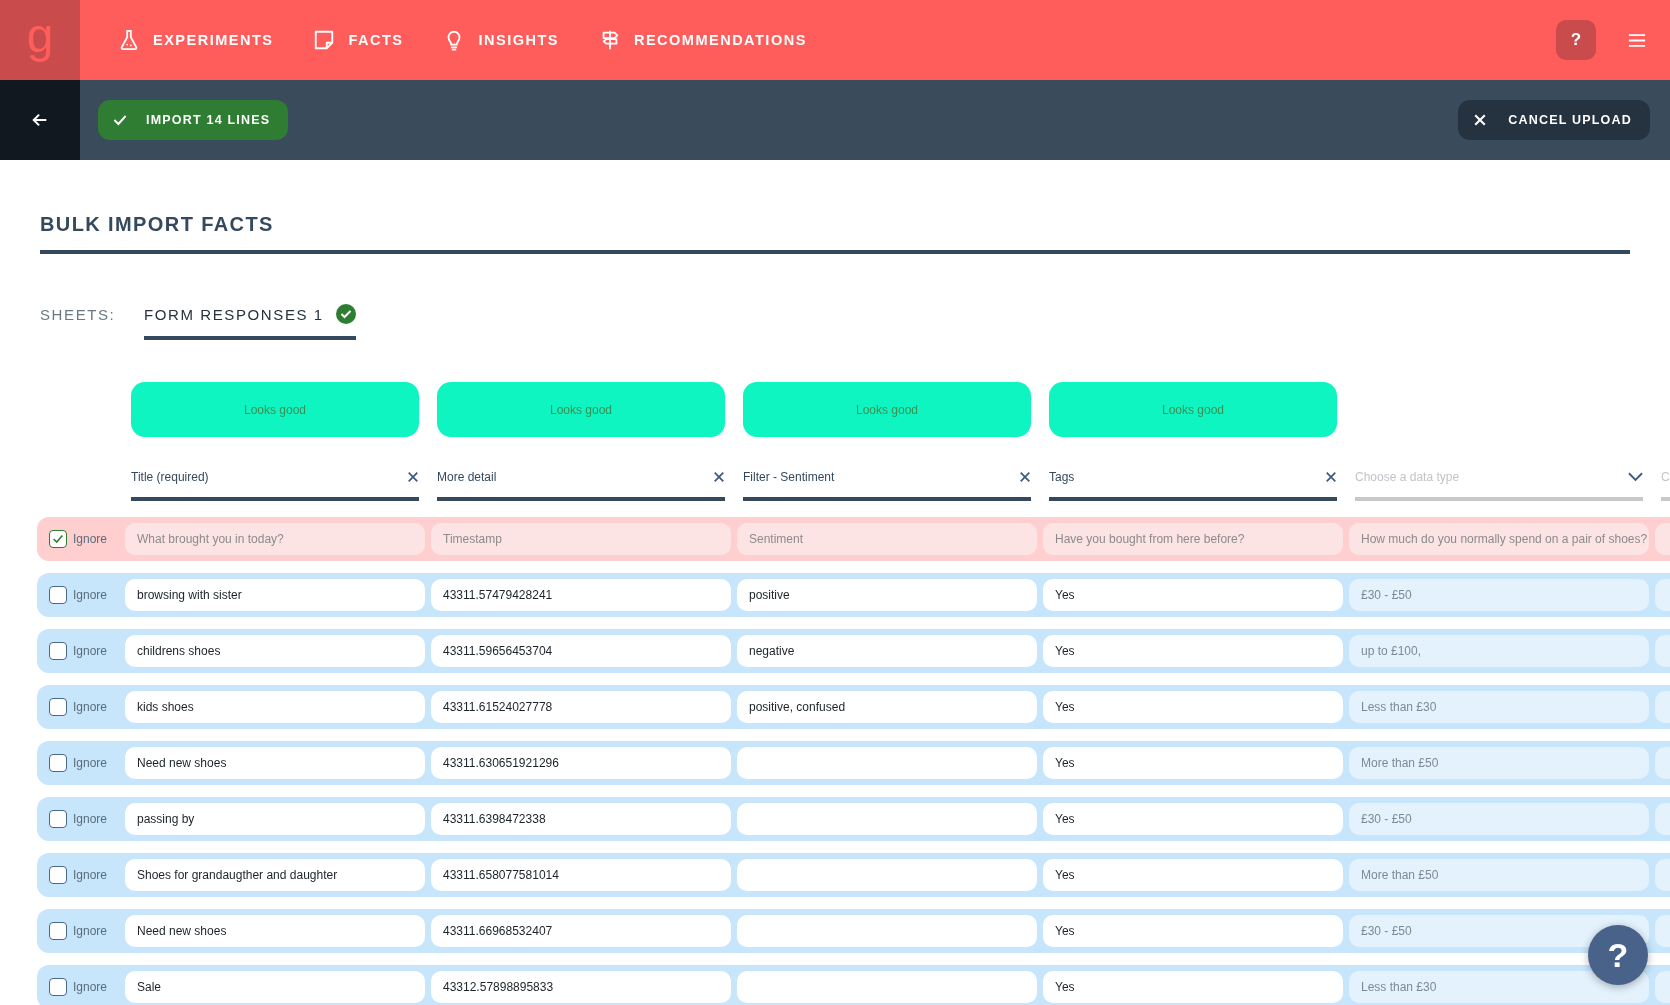  I want to click on nav-link: RECOMMENDATIONS, so click(702, 40).